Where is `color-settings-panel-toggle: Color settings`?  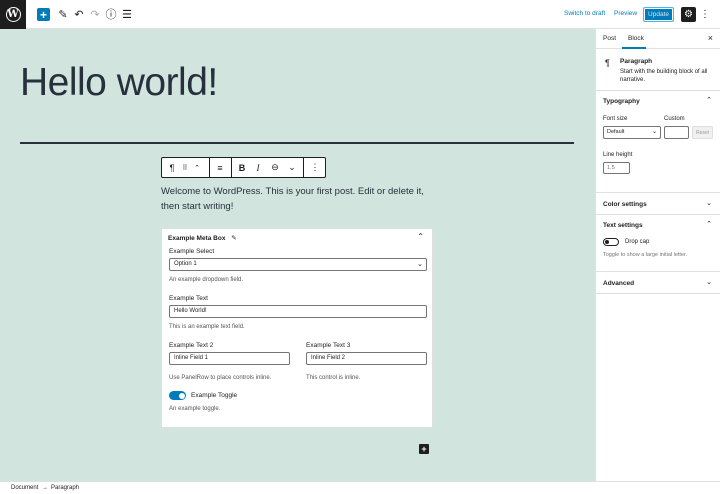 color-settings-panel-toggle: Color settings is located at coordinates (625, 204).